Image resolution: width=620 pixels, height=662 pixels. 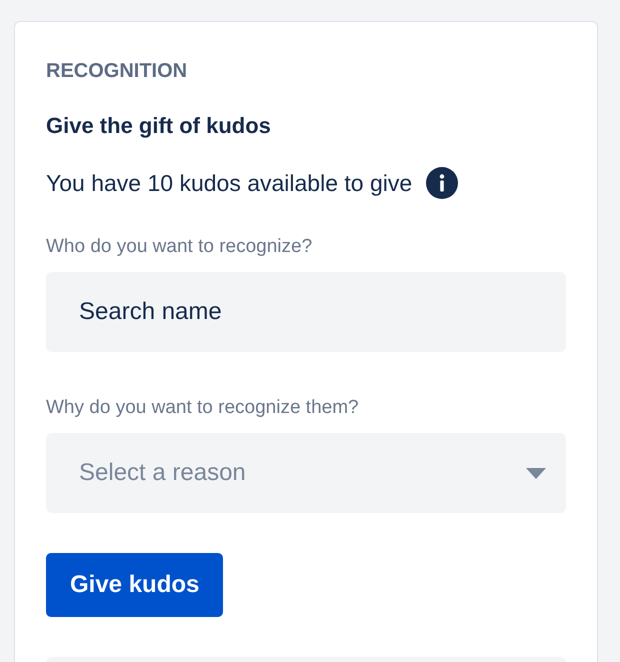 I want to click on caret-icon, so click(x=536, y=473).